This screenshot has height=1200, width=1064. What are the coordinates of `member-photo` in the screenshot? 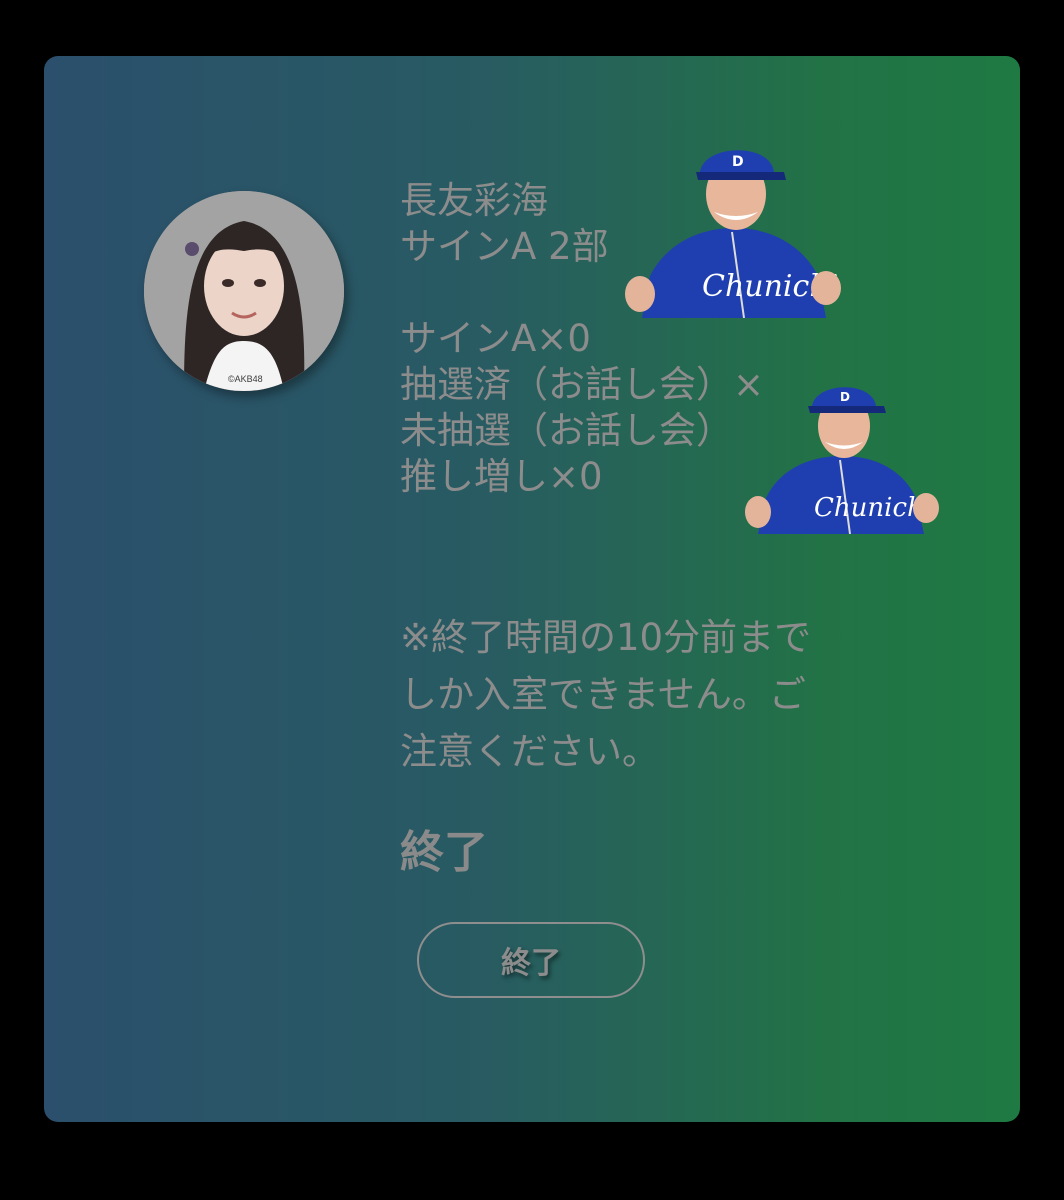 It's located at (244, 291).